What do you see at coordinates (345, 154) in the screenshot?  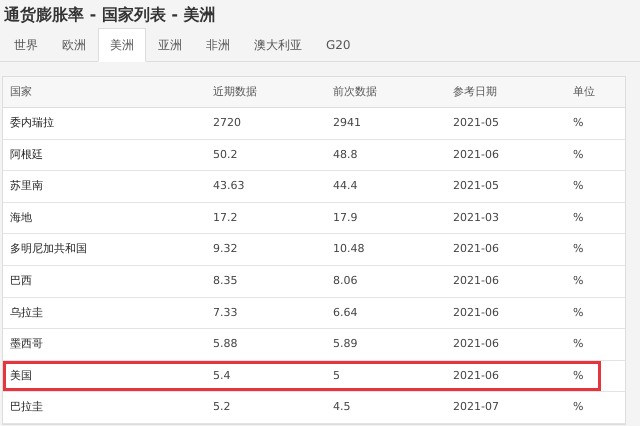 I see `table-cell-text: 48.8` at bounding box center [345, 154].